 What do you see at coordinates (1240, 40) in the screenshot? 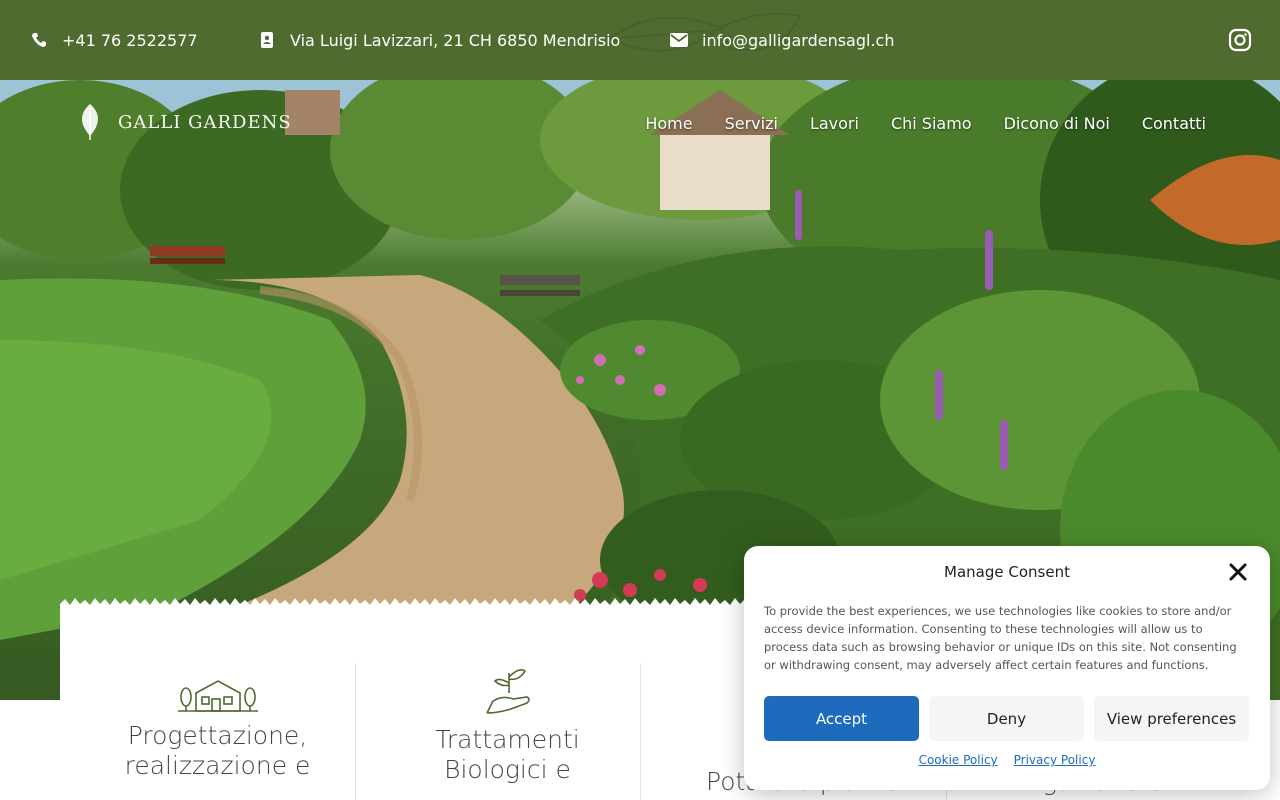
I see `instagram-icon` at bounding box center [1240, 40].